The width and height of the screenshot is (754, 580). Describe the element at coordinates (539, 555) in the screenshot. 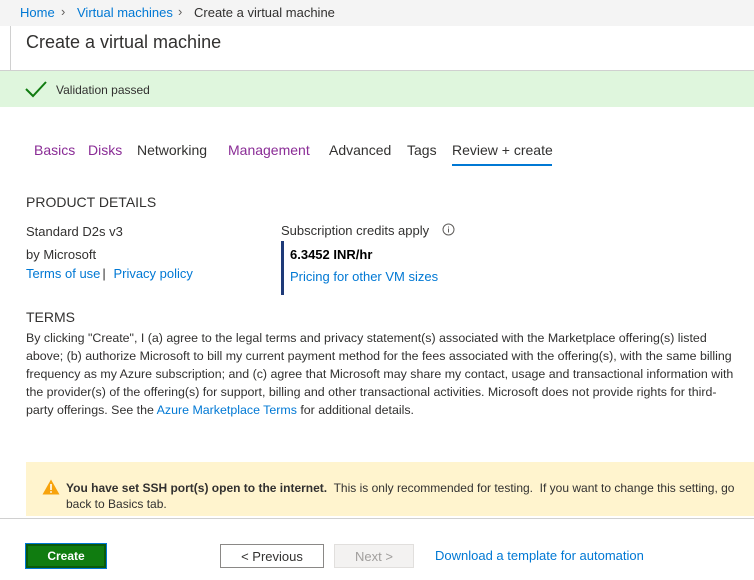

I see `download-template-link: Download a template for automation` at that location.